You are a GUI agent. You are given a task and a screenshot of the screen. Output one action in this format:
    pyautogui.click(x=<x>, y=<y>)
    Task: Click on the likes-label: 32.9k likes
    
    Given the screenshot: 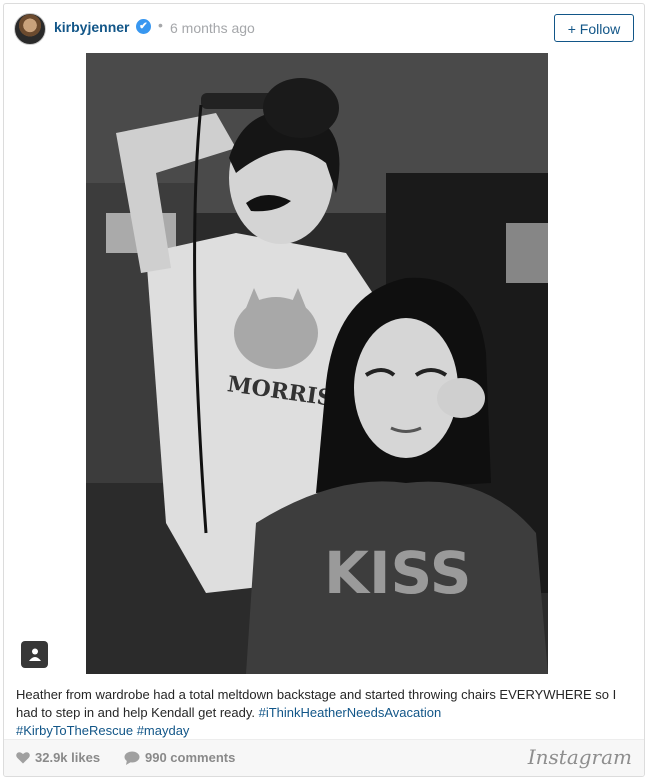 What is the action you would take?
    pyautogui.click(x=68, y=757)
    